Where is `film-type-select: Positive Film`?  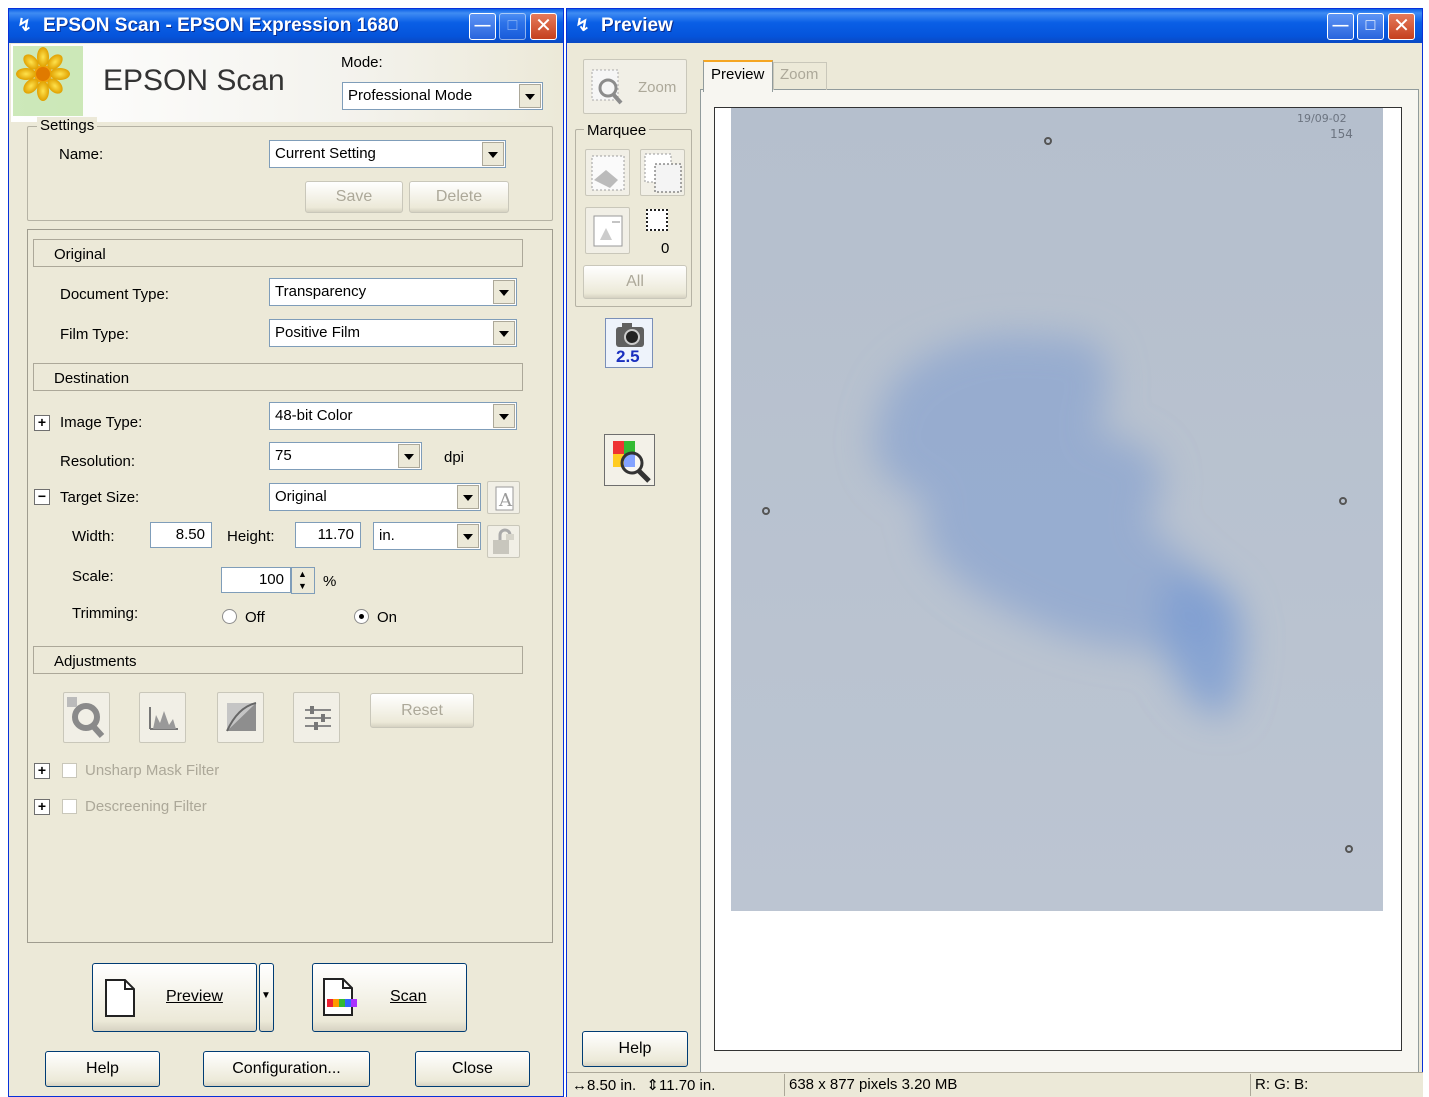 film-type-select: Positive Film is located at coordinates (393, 333).